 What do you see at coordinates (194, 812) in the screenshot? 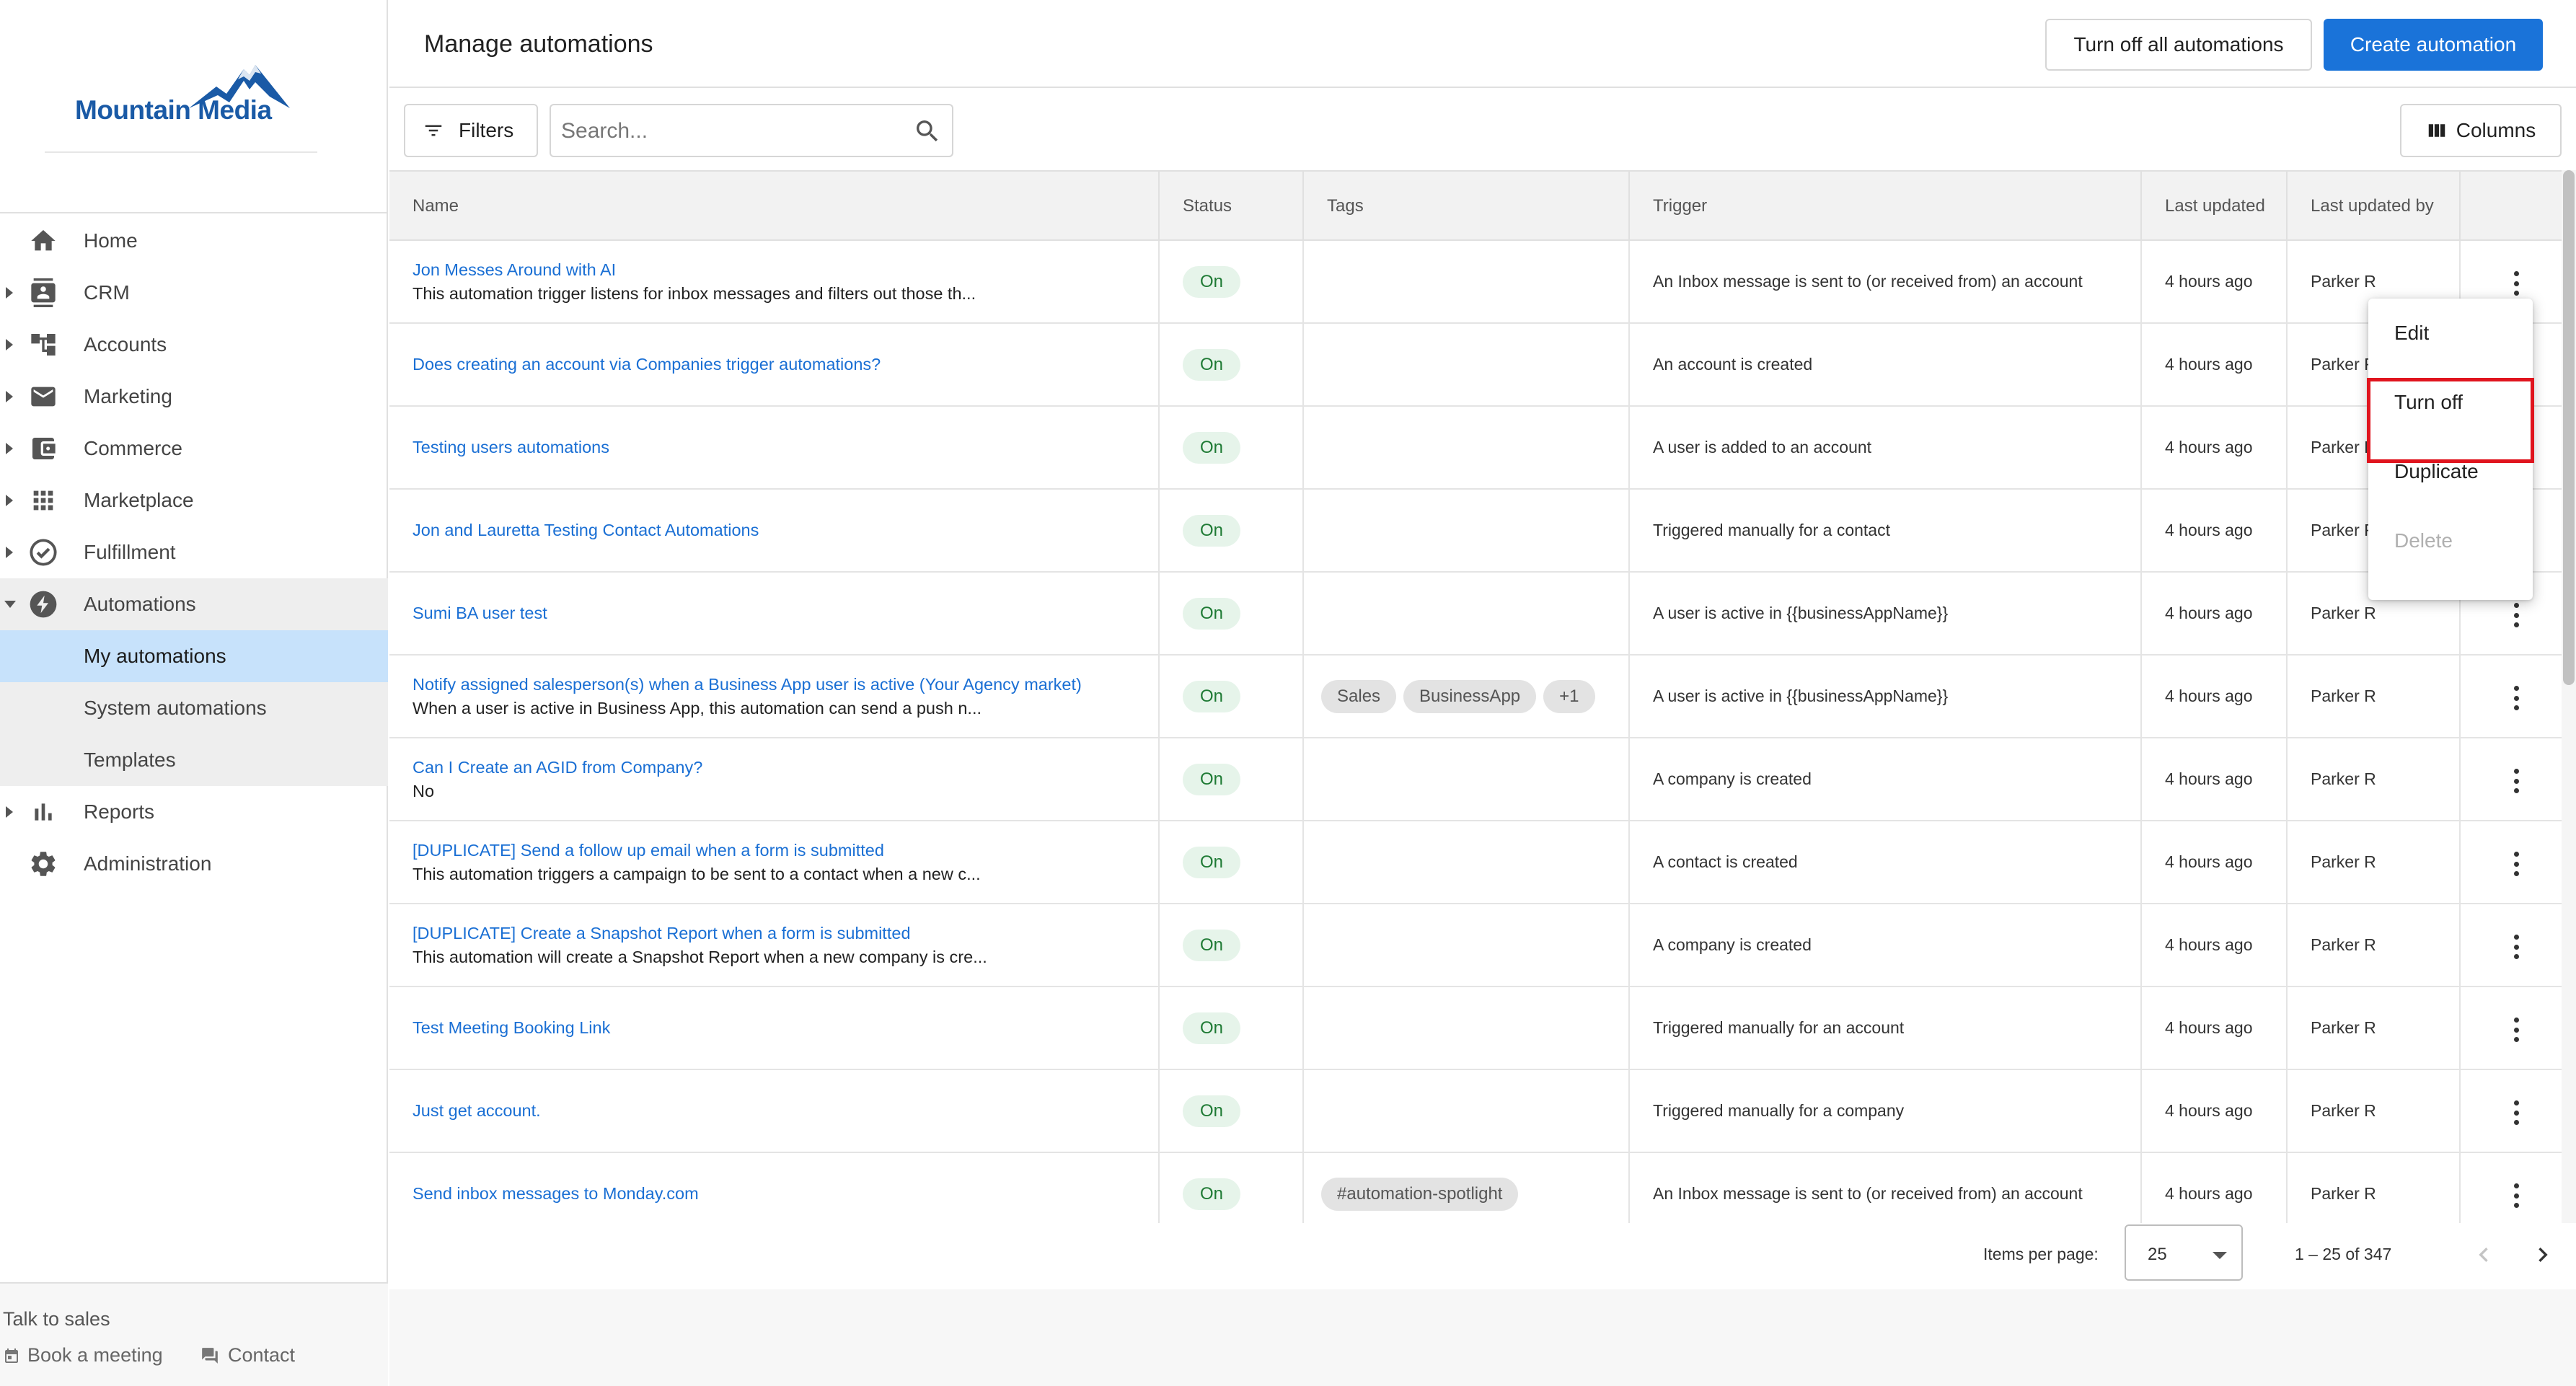
I see `nav-item-reports: Reports` at bounding box center [194, 812].